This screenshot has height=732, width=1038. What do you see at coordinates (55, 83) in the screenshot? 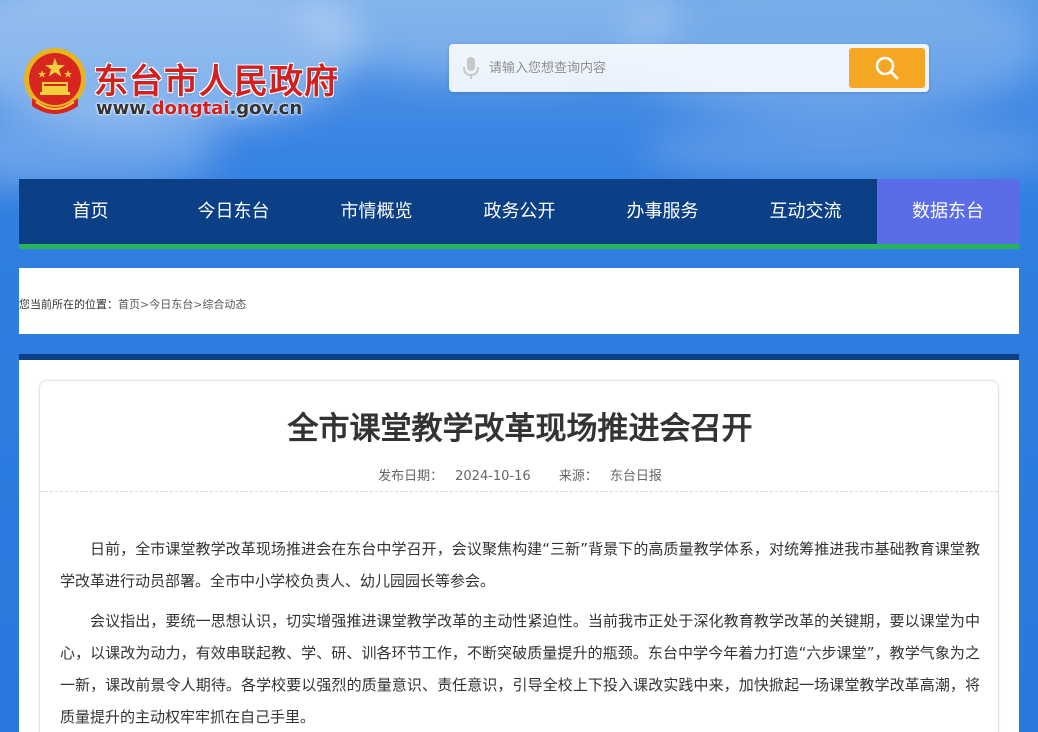
I see `national-emblem-icon` at bounding box center [55, 83].